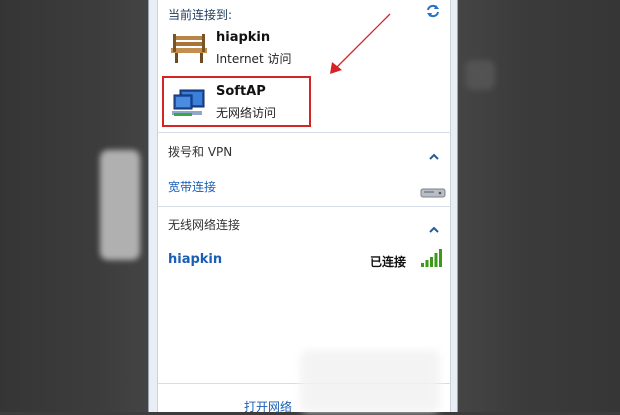 The width and height of the screenshot is (620, 415). Describe the element at coordinates (254, 59) in the screenshot. I see `connection-status: Internet 访问` at that location.